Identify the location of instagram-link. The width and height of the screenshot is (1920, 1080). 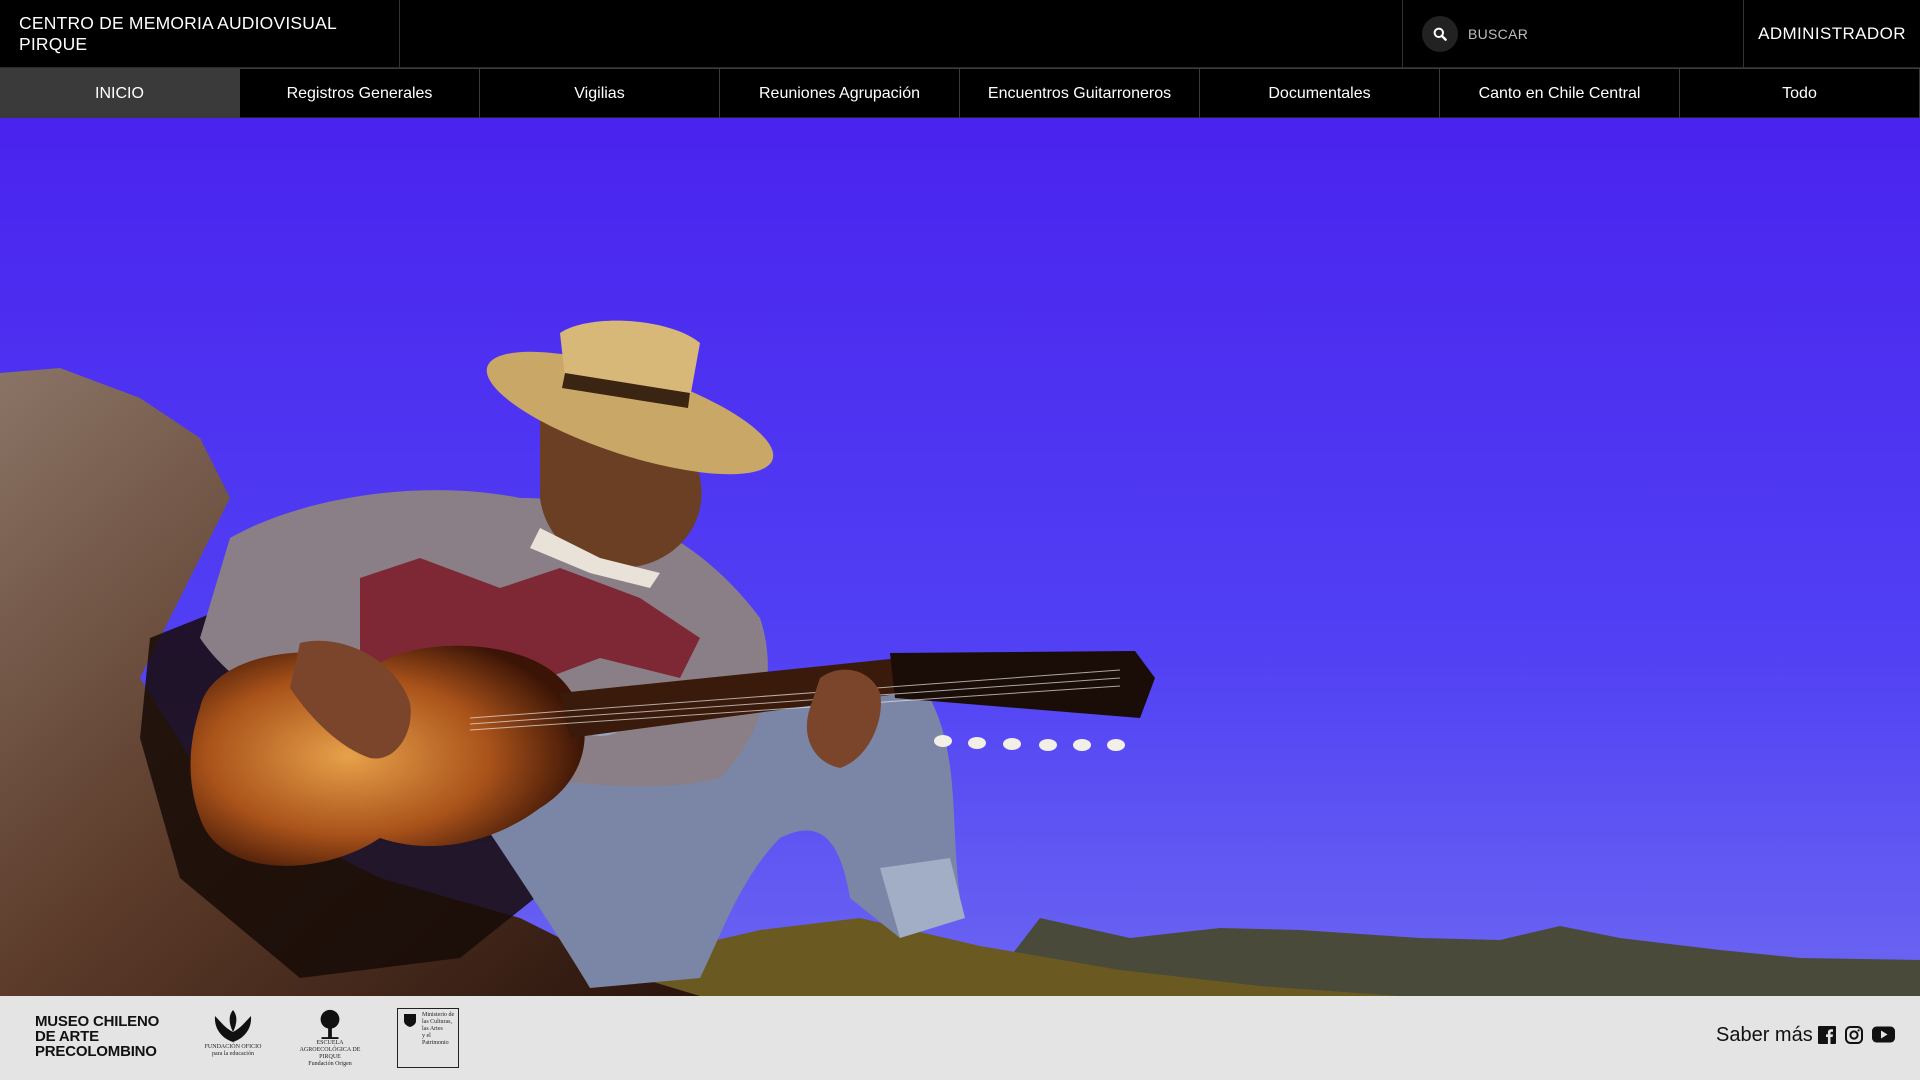
(1855, 1036).